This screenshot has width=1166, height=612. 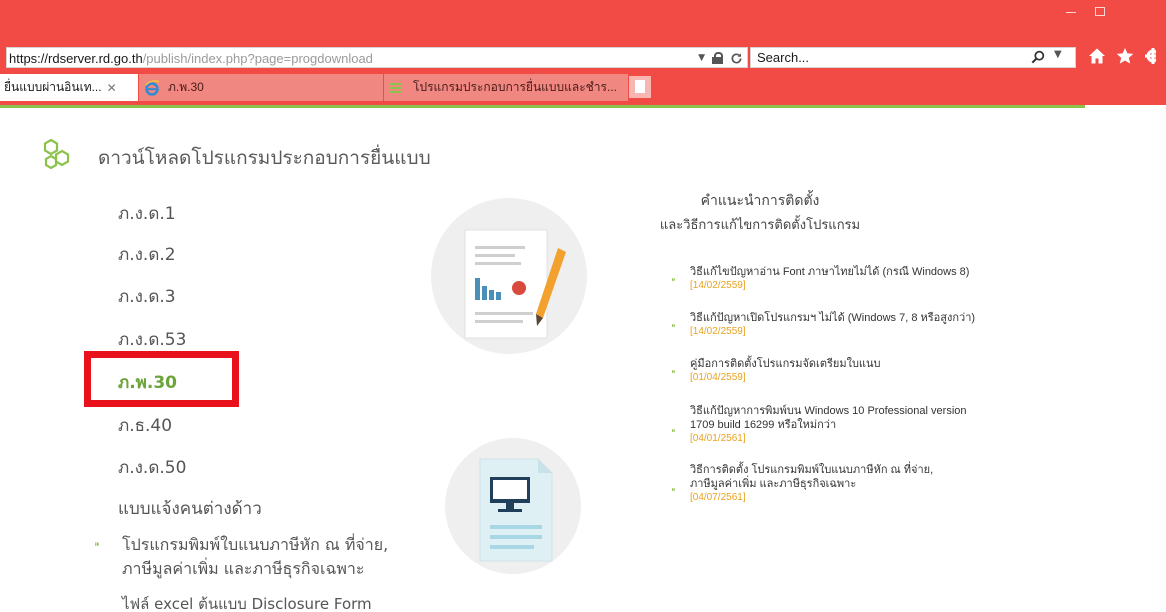 I want to click on tab-efiling: ยื่นแบบผ่านอินเท... ✕, so click(x=69, y=87).